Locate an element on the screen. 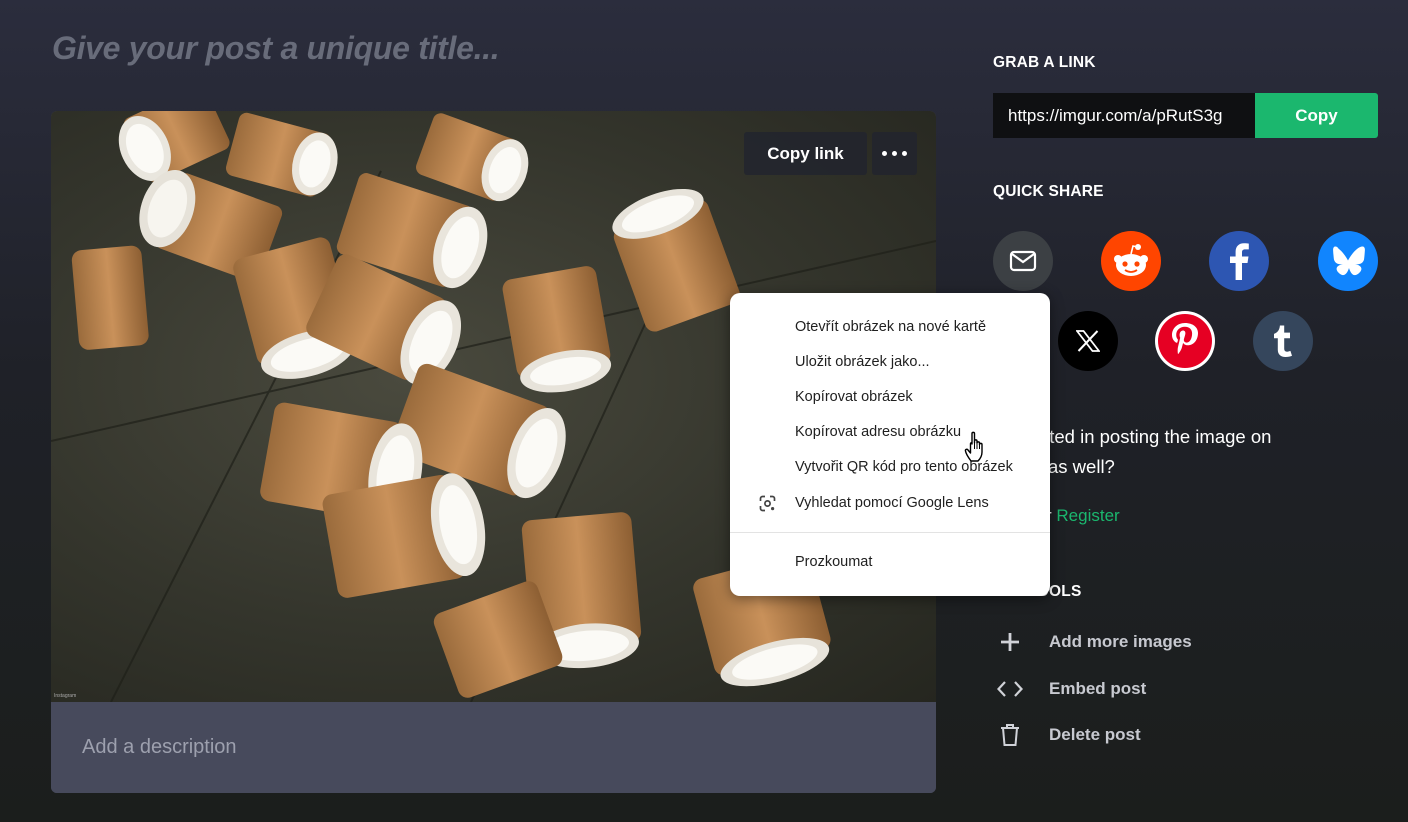  embed-post-button: Embed post is located at coordinates (1071, 689).